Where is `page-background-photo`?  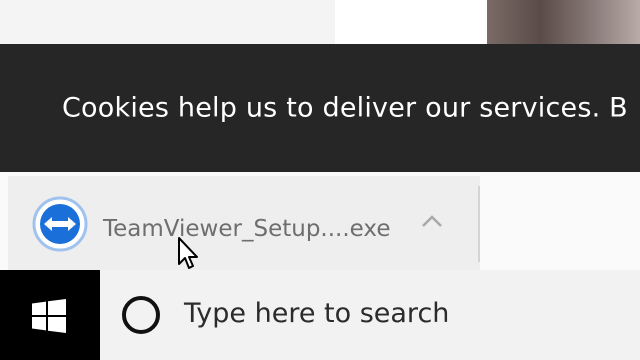 page-background-photo is located at coordinates (563, 22).